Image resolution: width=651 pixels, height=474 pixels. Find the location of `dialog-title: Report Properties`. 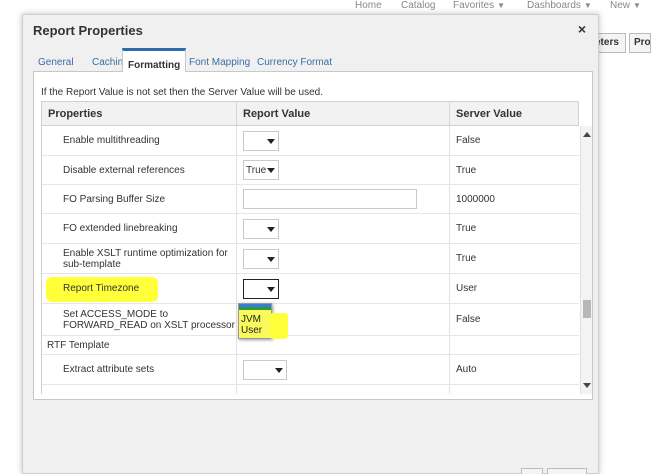

dialog-title: Report Properties is located at coordinates (88, 30).